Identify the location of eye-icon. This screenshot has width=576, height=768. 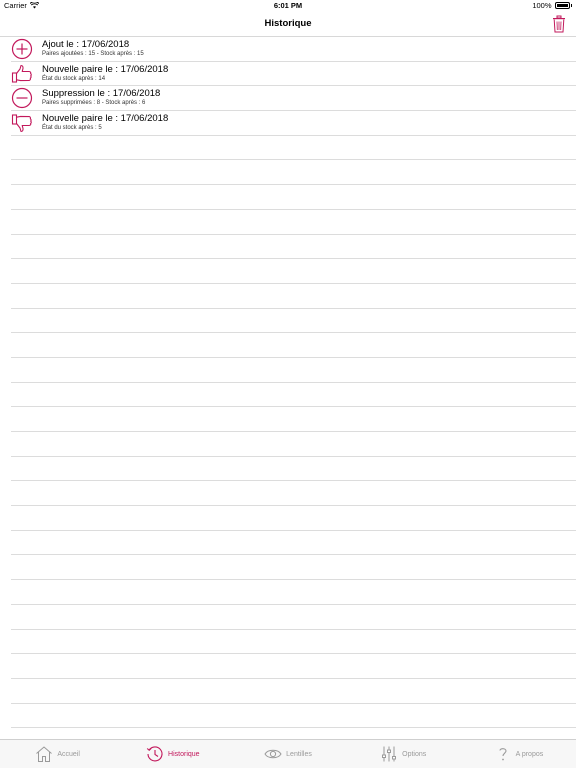
(273, 754).